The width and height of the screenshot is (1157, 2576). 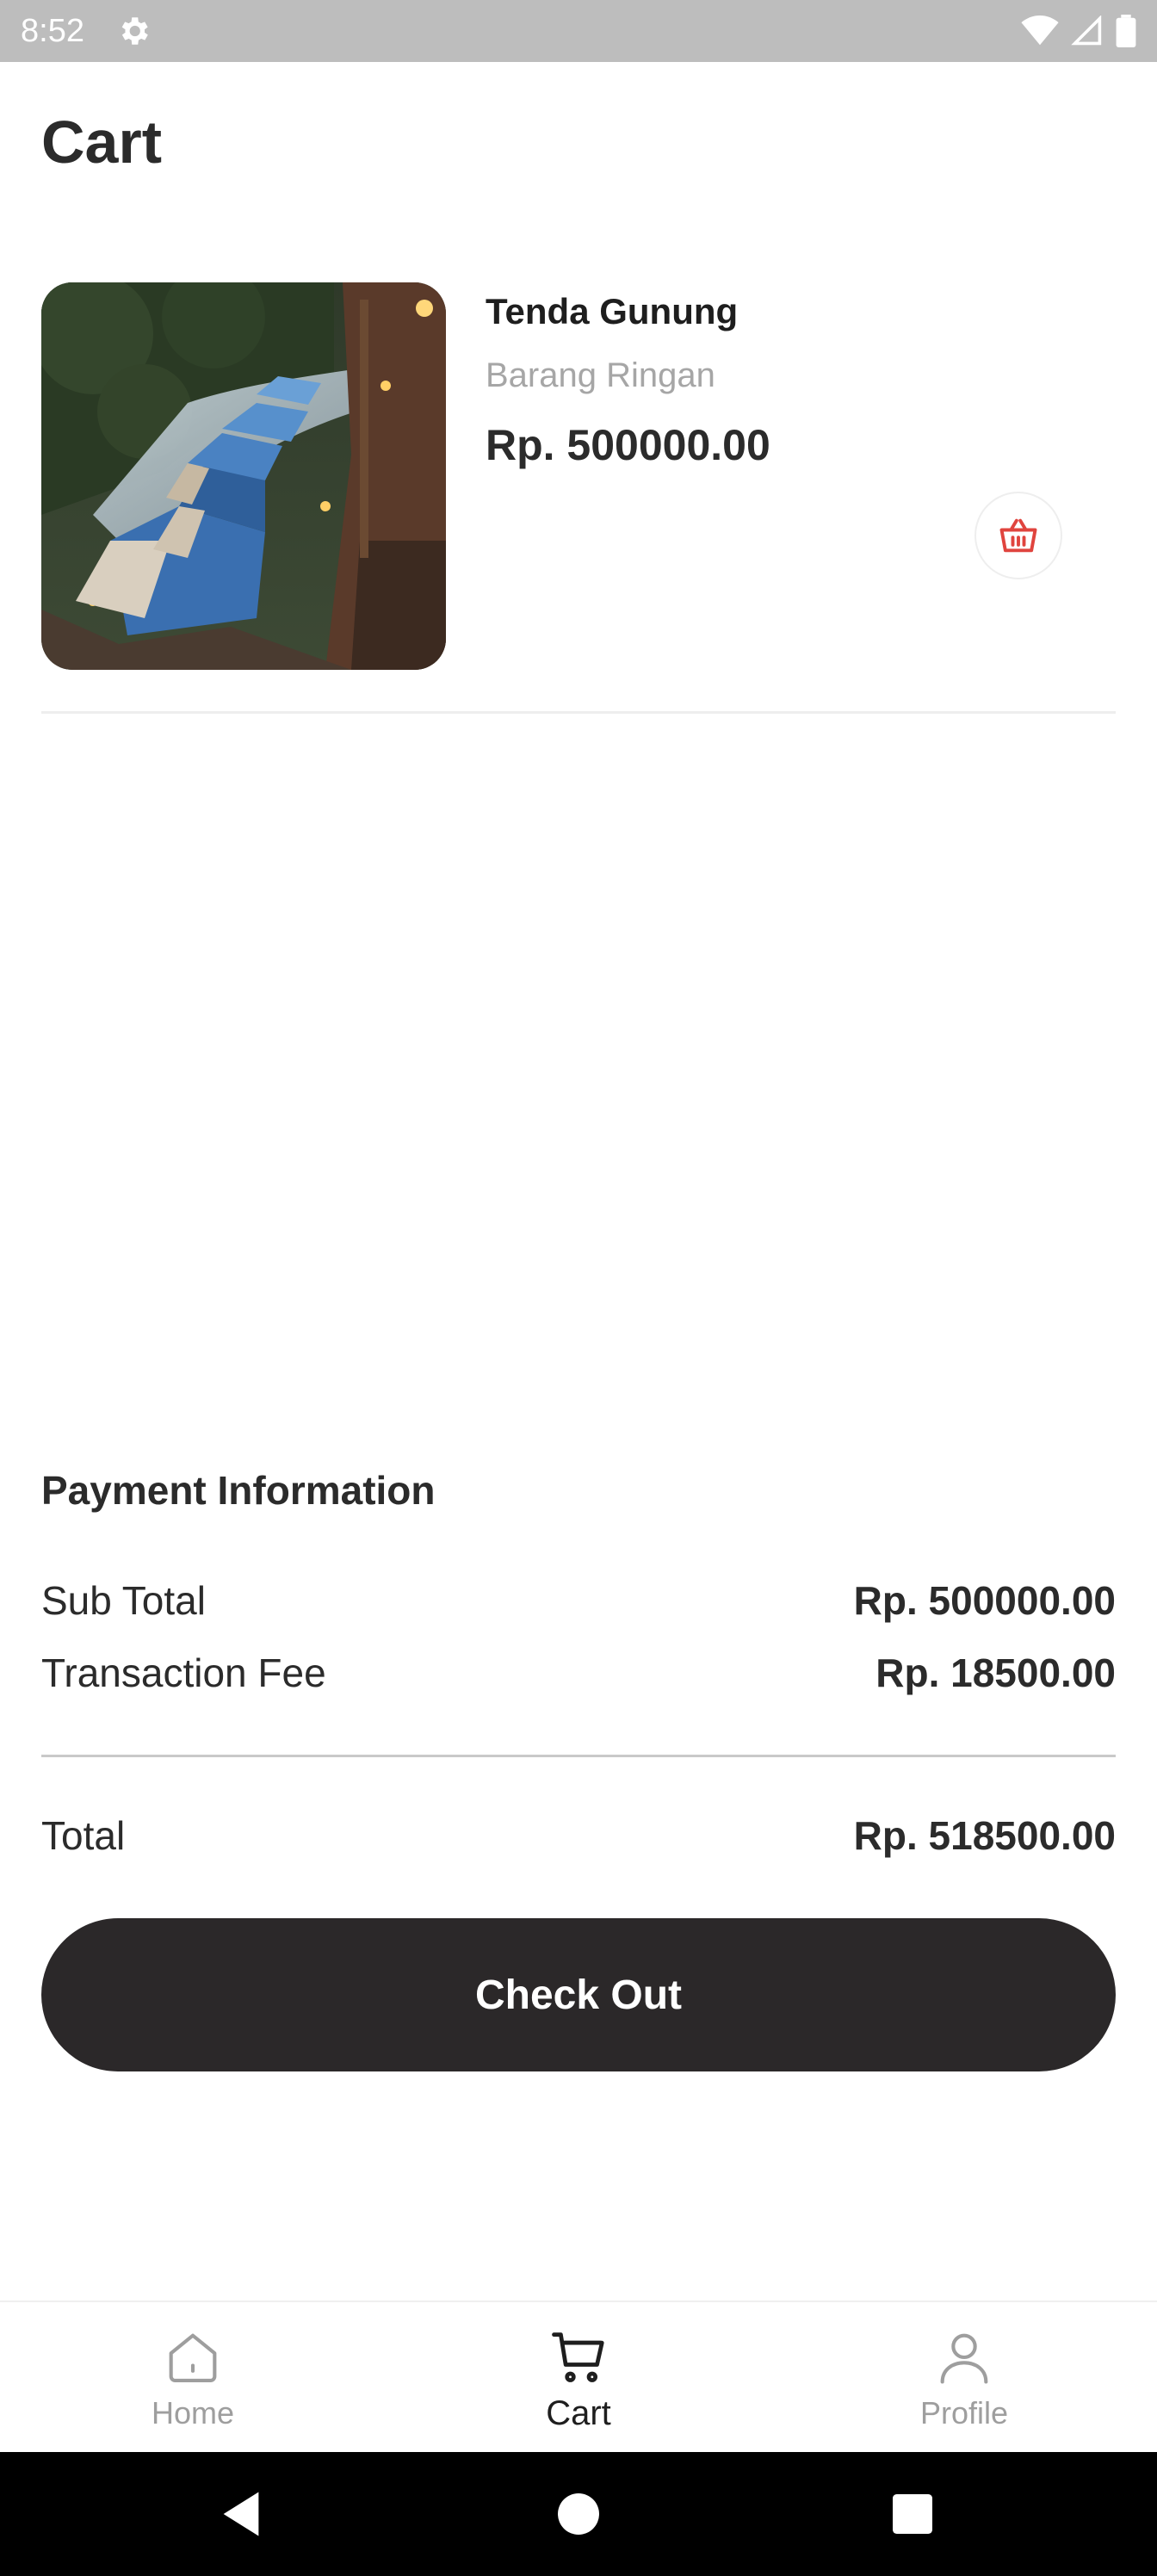 What do you see at coordinates (193, 2357) in the screenshot?
I see `home-icon` at bounding box center [193, 2357].